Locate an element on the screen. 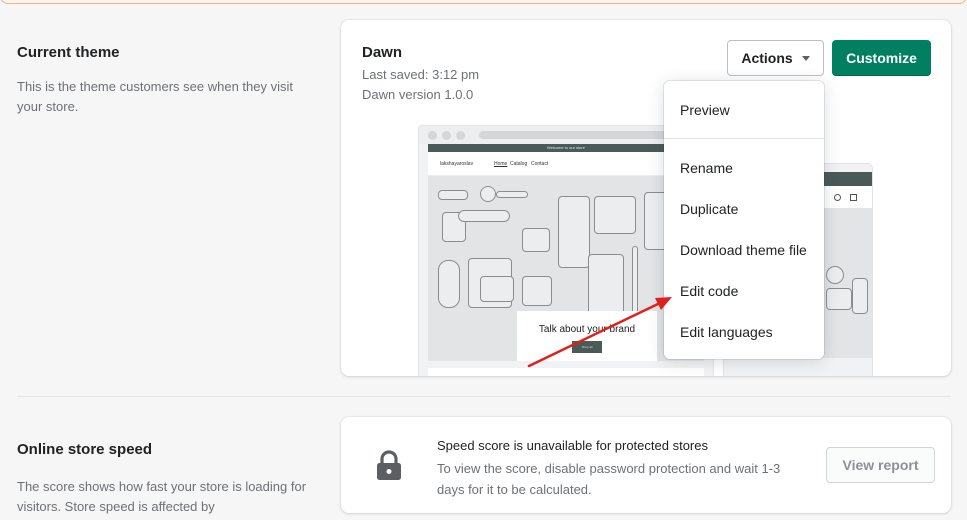 The height and width of the screenshot is (520, 967). cart-icon is located at coordinates (853, 197).